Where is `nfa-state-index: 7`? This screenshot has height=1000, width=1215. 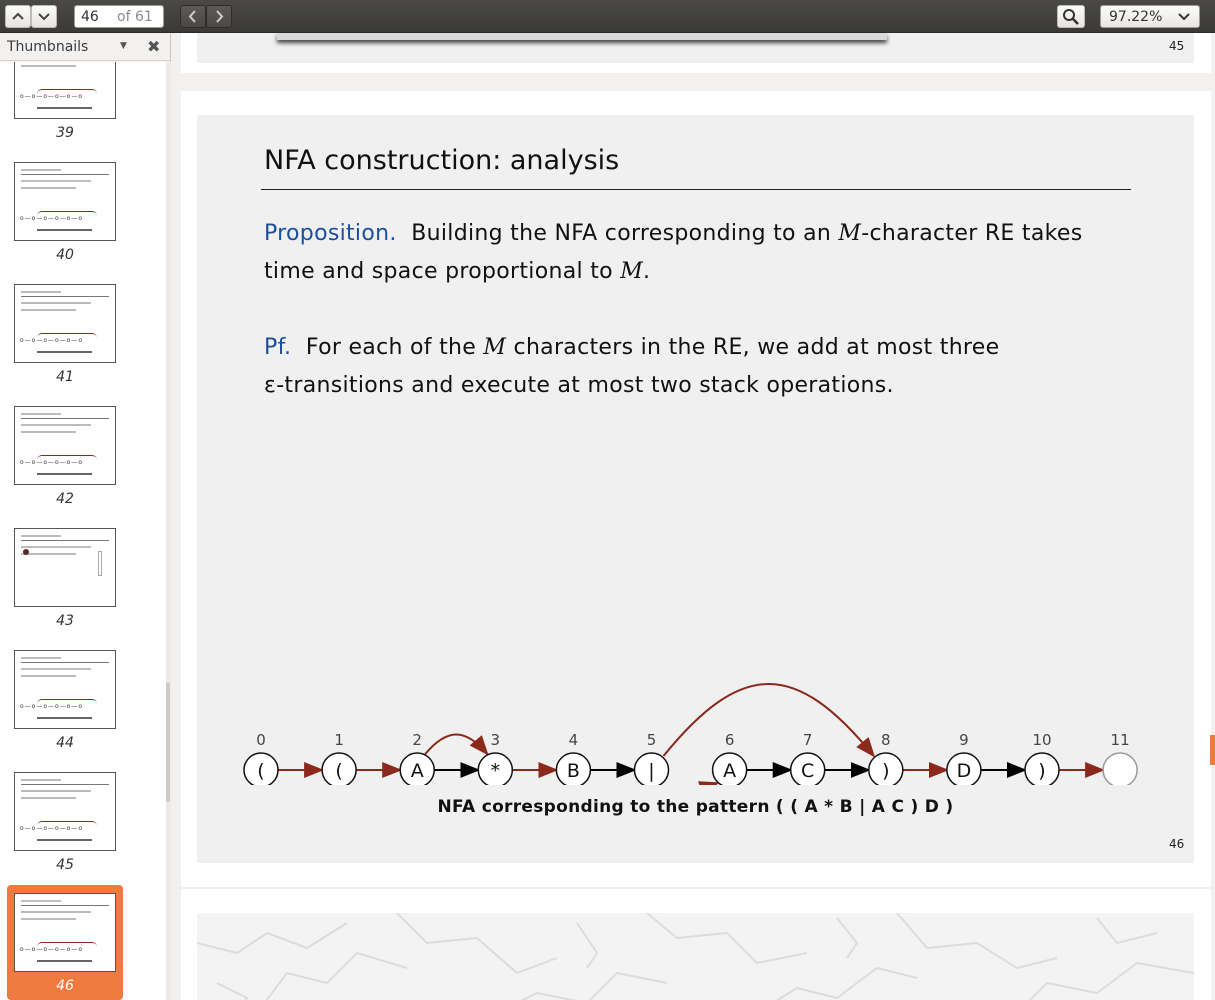 nfa-state-index: 7 is located at coordinates (808, 740).